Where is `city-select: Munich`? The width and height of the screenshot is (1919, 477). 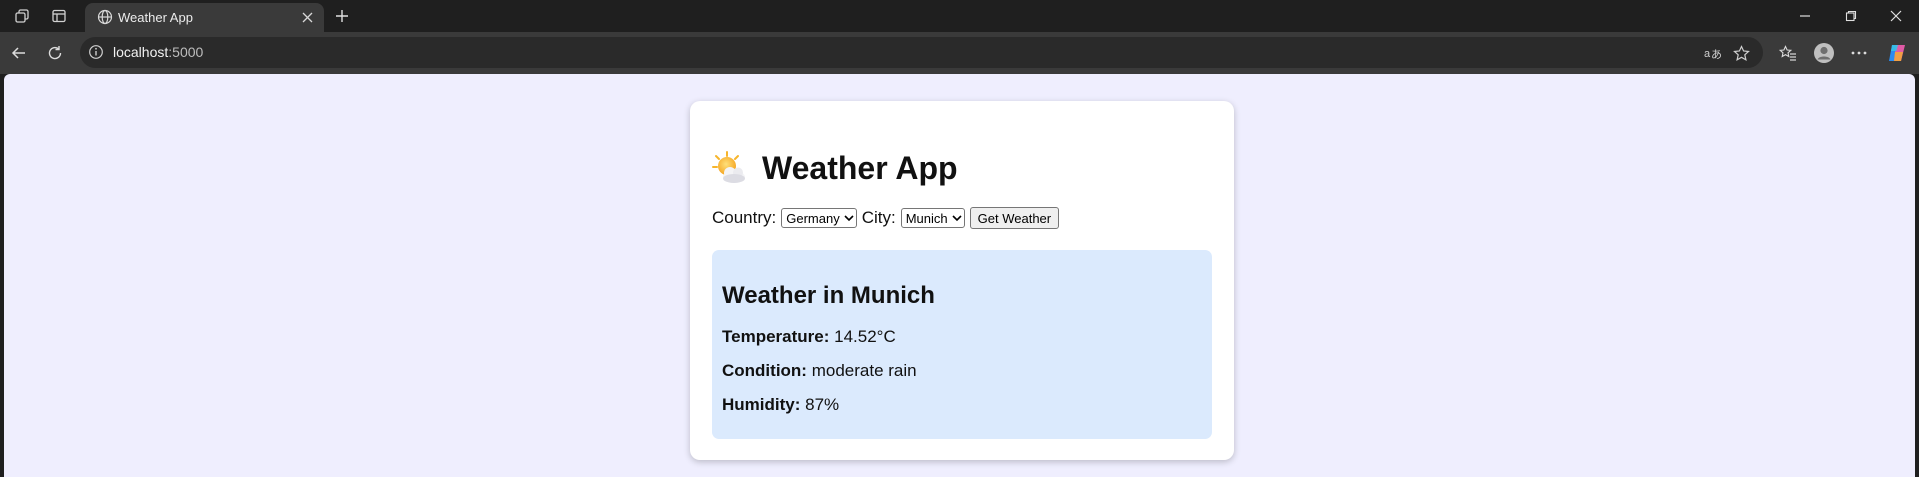
city-select: Munich is located at coordinates (932, 218).